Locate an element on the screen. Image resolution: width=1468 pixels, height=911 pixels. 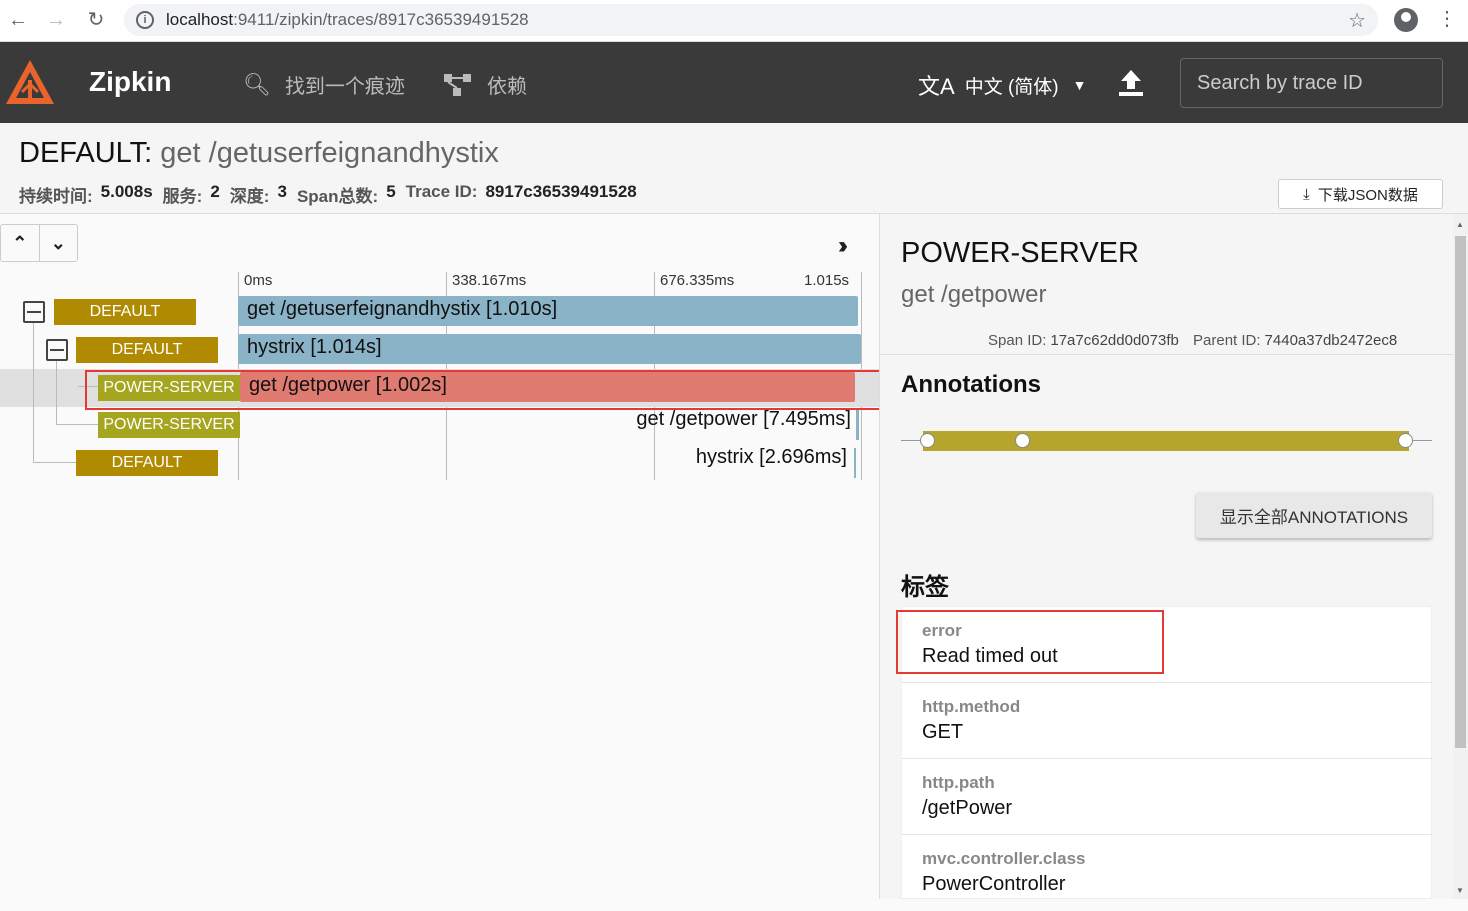
depth-label: 深度: is located at coordinates (249, 196).